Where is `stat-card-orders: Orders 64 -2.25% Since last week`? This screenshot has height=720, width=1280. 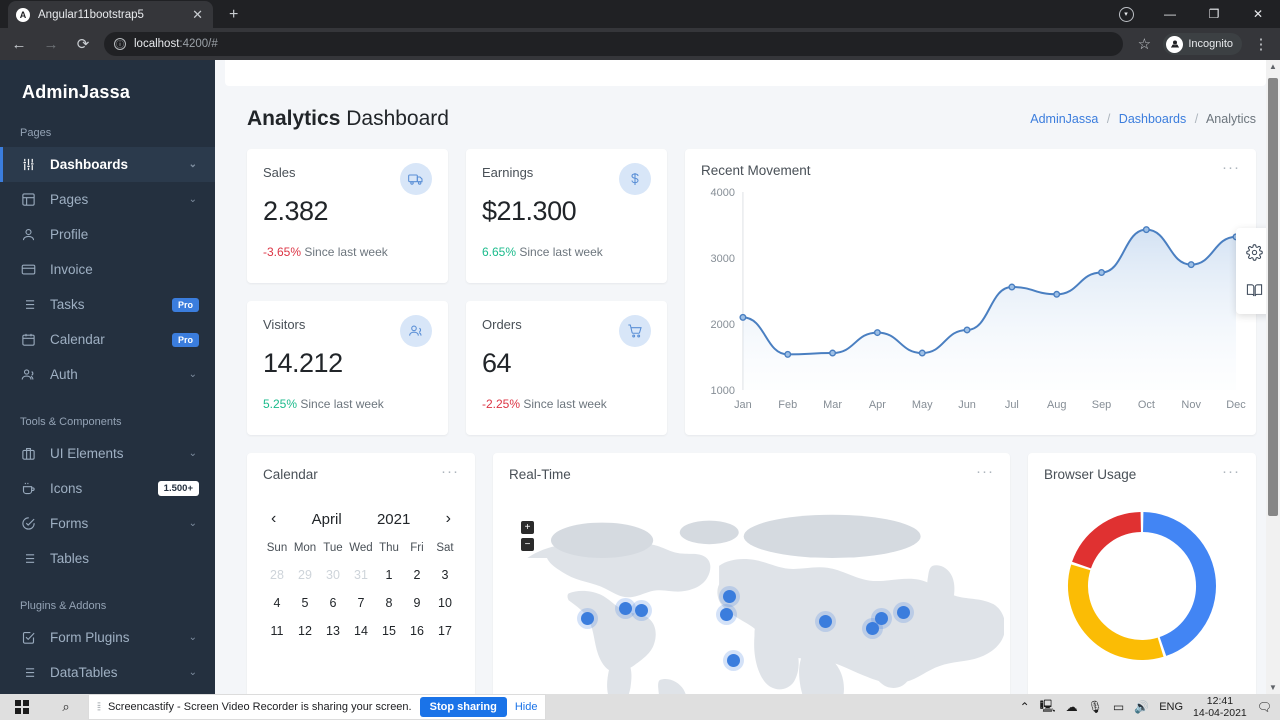
stat-card-orders: Orders 64 -2.25% Since last week is located at coordinates (566, 368).